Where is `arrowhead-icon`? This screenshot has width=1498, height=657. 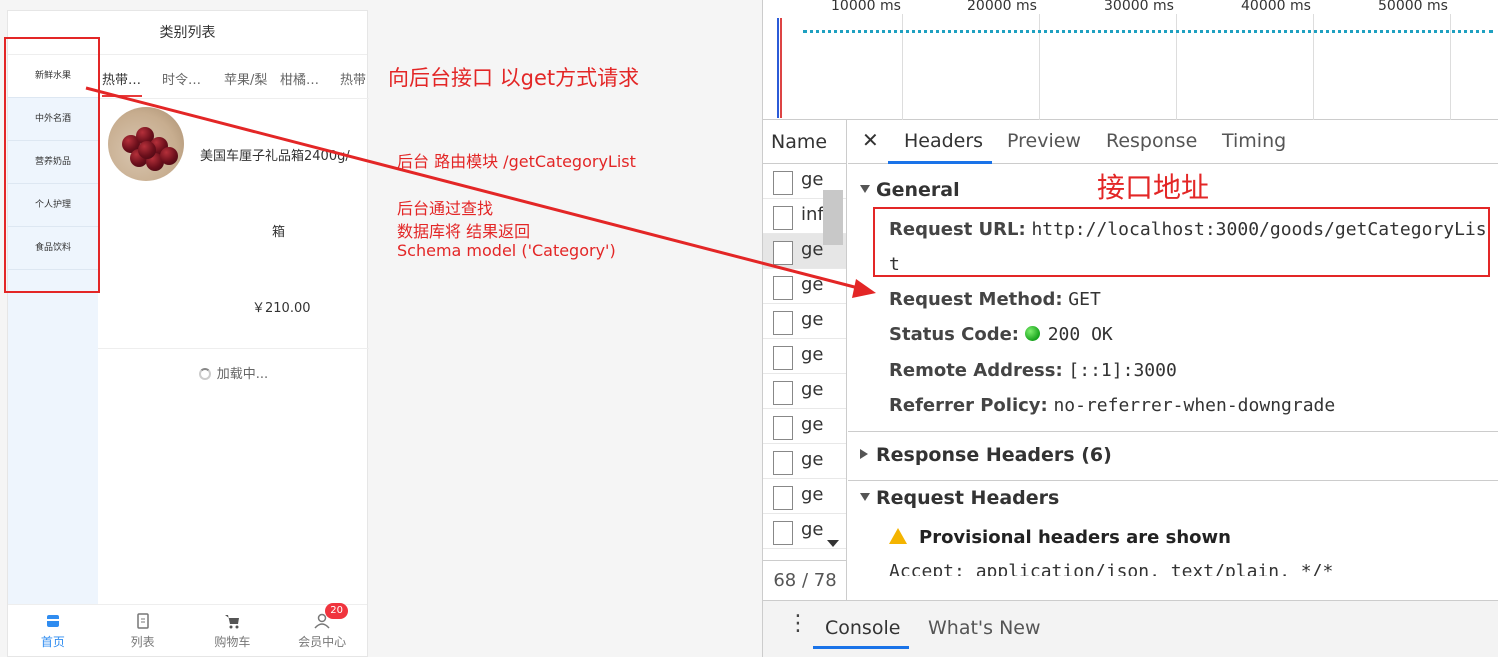 arrowhead-icon is located at coordinates (864, 288).